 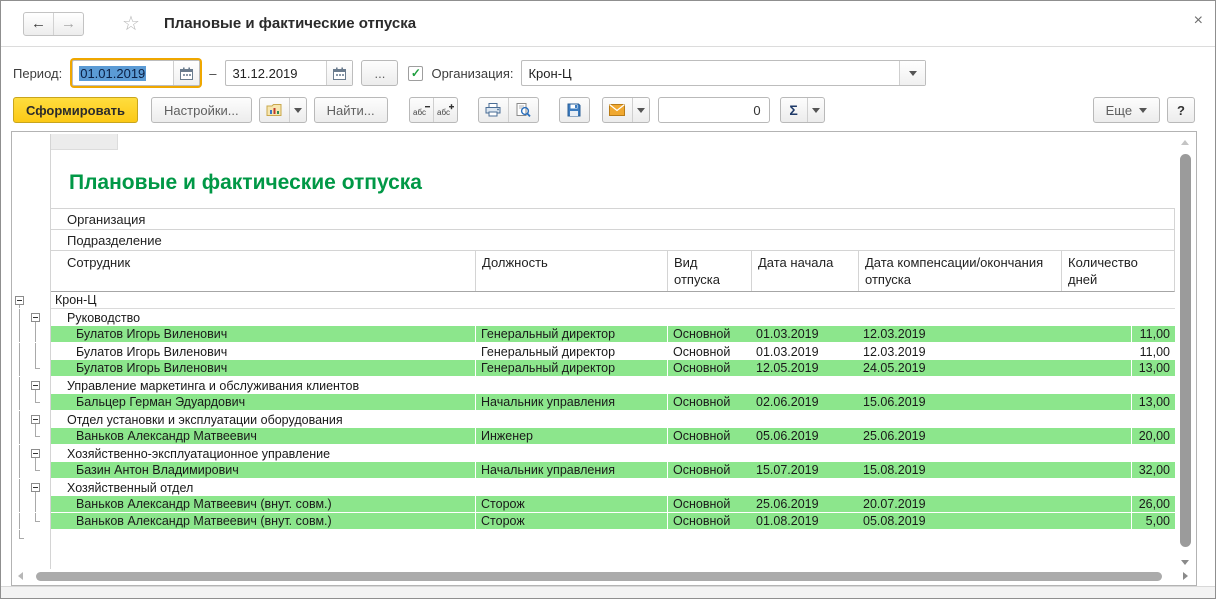 I want to click on cell: 12.03.2019, so click(x=994, y=351).